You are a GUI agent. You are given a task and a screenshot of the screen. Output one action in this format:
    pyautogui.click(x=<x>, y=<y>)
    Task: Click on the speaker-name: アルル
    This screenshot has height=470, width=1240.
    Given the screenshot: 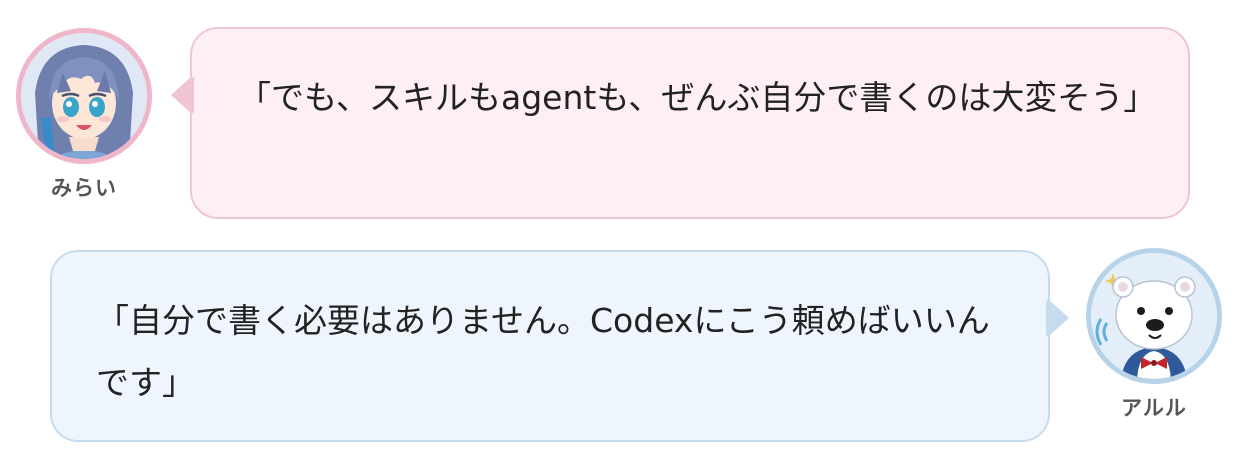 What is the action you would take?
    pyautogui.click(x=1154, y=408)
    